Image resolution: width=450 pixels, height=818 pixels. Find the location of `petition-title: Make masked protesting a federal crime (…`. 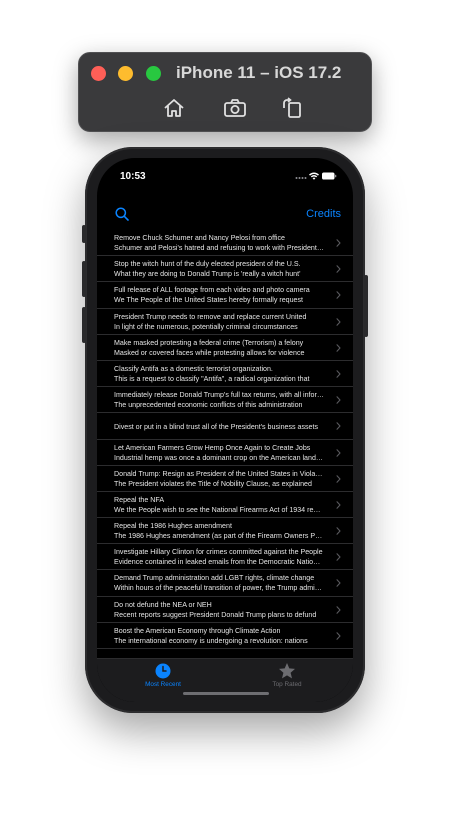

petition-title: Make masked protesting a federal crime (… is located at coordinates (209, 342).